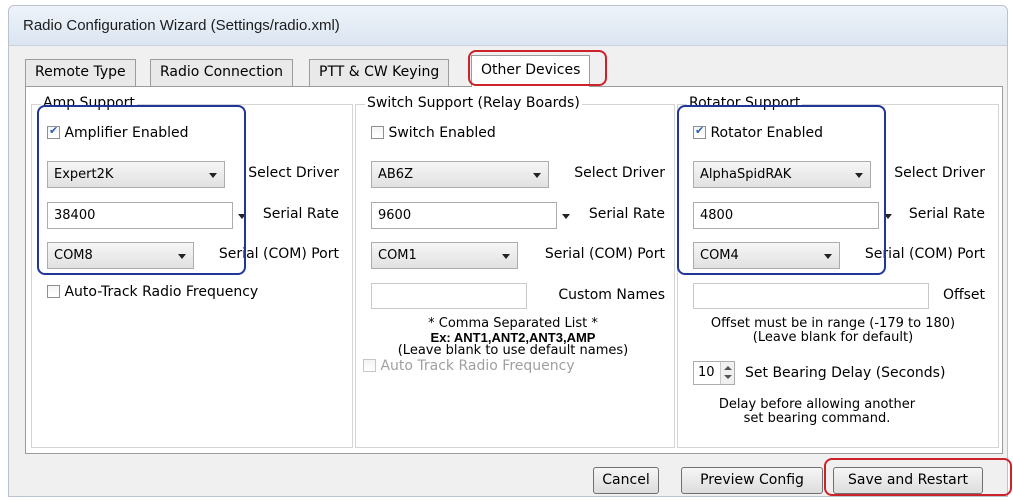 This screenshot has width=1013, height=503. Describe the element at coordinates (369, 365) in the screenshot. I see `checkbox-disabled-icon` at that location.